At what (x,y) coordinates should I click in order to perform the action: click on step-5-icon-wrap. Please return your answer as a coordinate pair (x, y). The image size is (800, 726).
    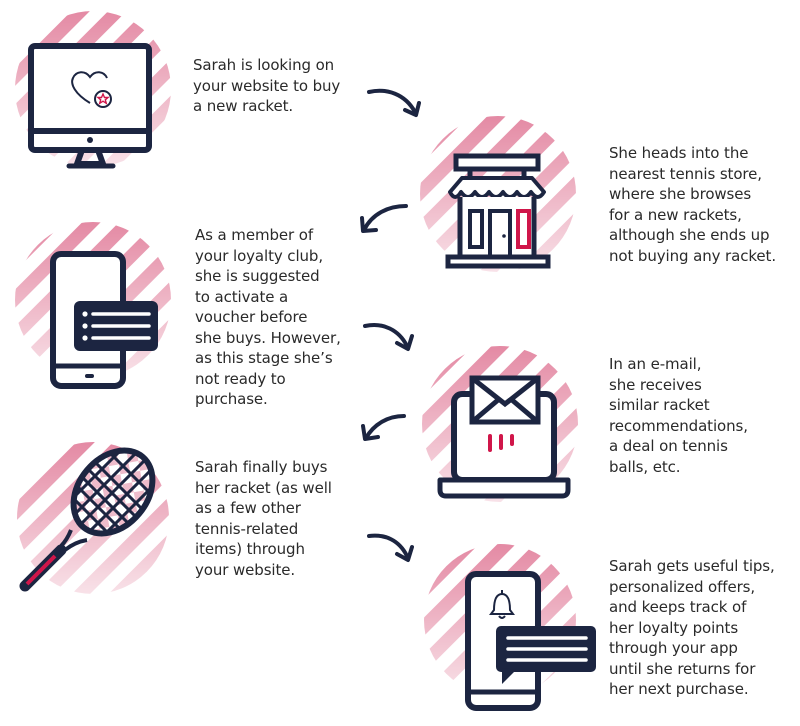
    Looking at the image, I should click on (90, 522).